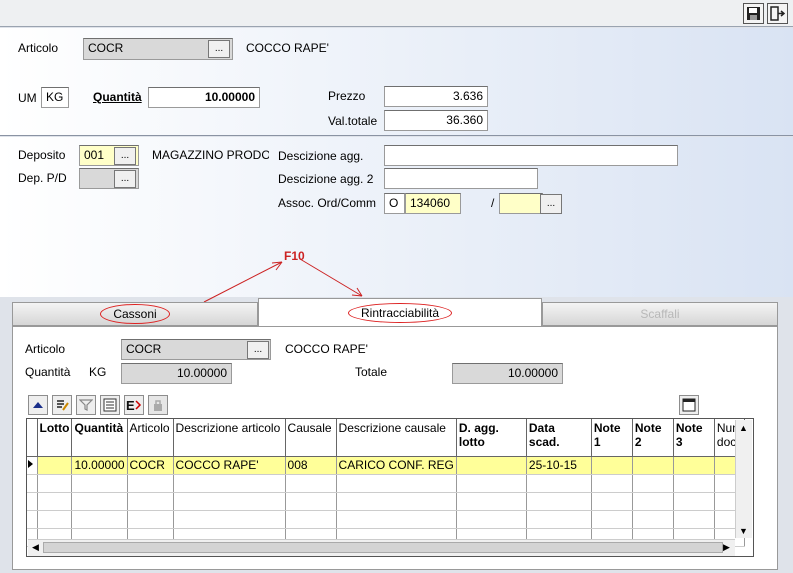  I want to click on valtotale-field: 36.360, so click(436, 120).